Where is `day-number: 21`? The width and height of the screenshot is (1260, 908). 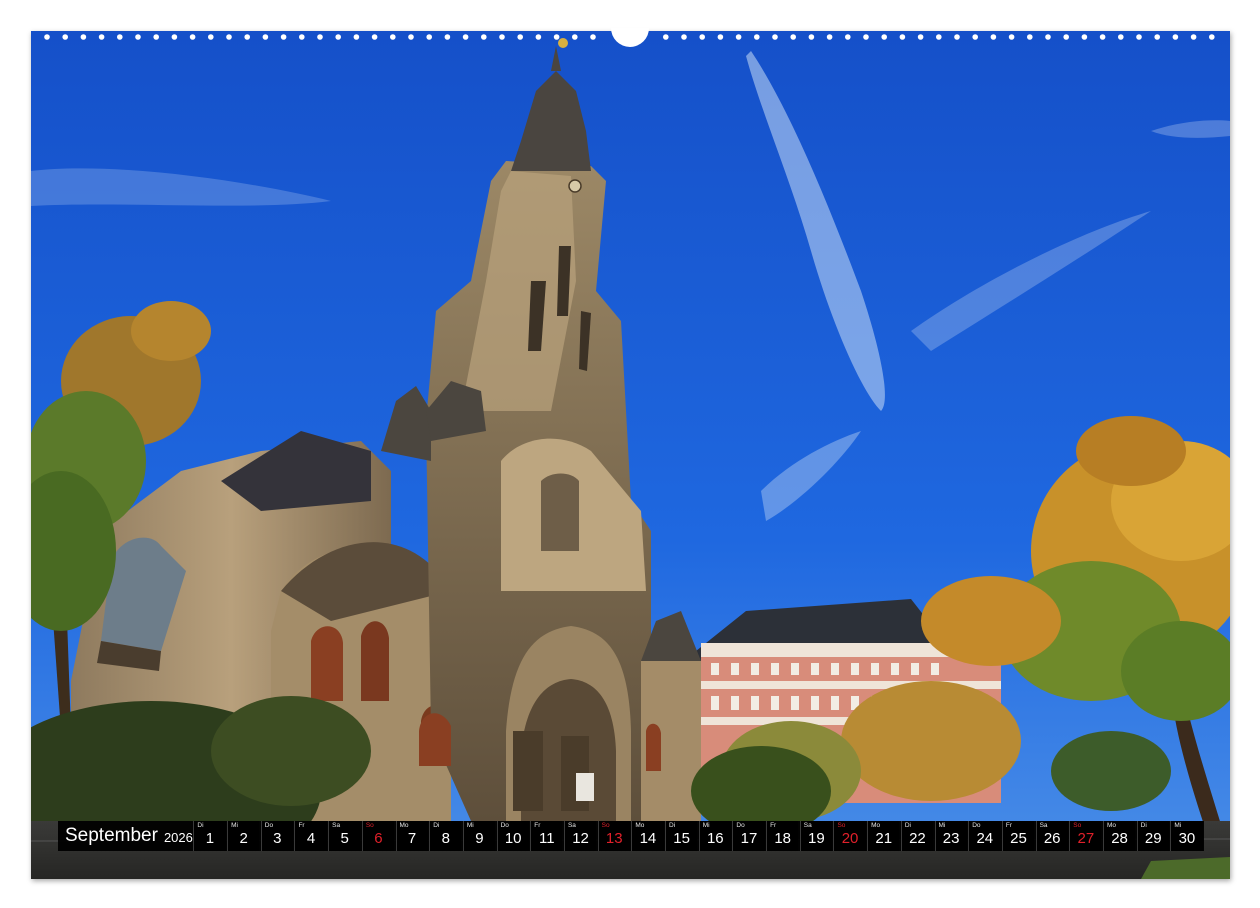
day-number: 21 is located at coordinates (884, 838).